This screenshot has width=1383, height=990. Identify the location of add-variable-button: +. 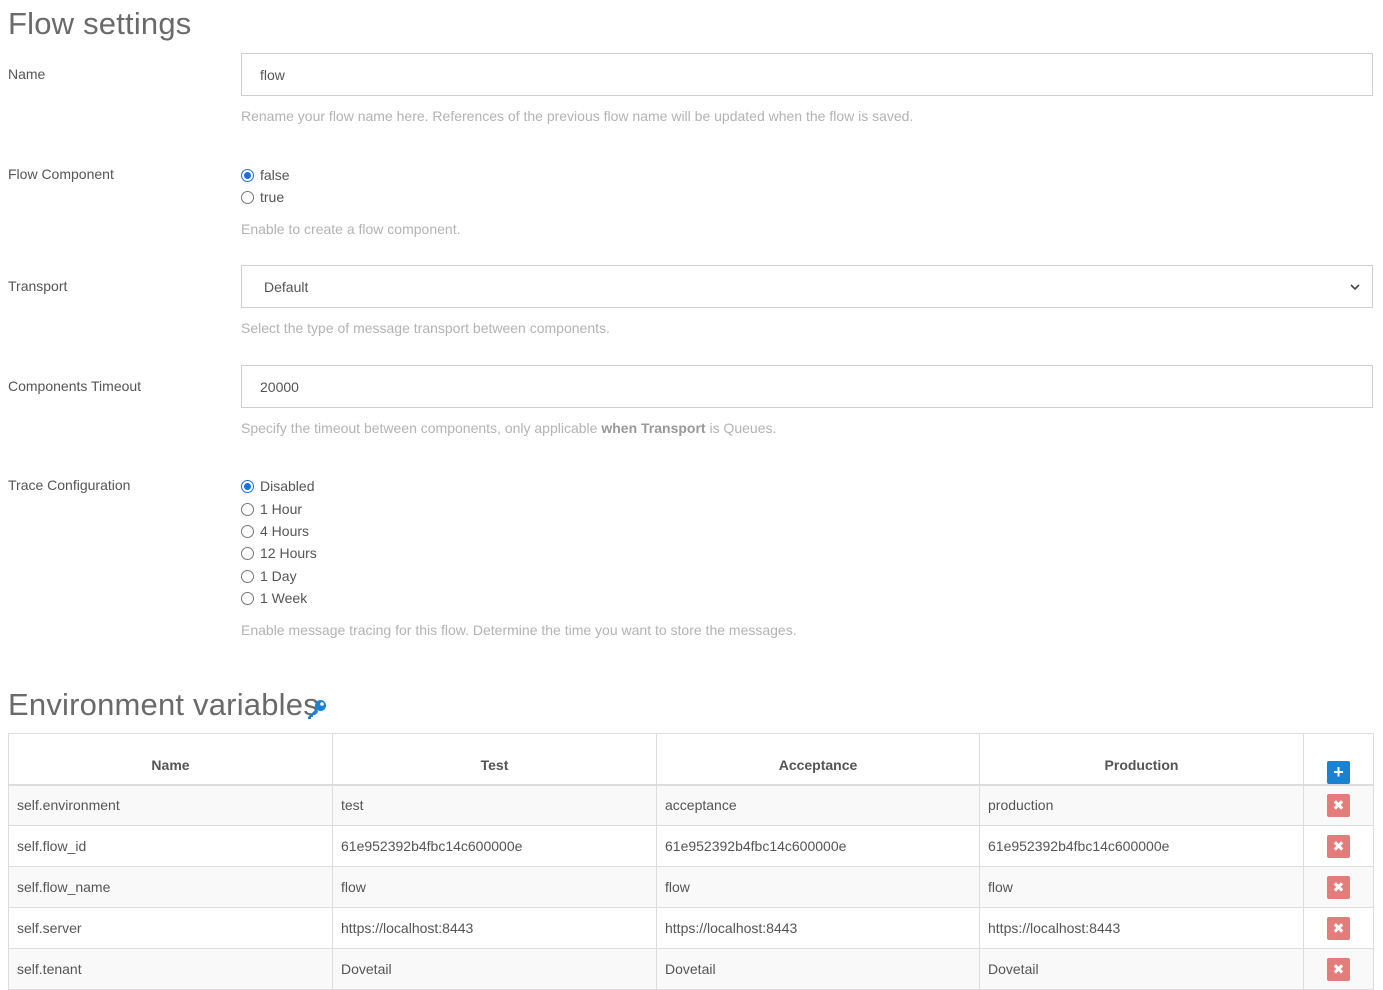
(1338, 772).